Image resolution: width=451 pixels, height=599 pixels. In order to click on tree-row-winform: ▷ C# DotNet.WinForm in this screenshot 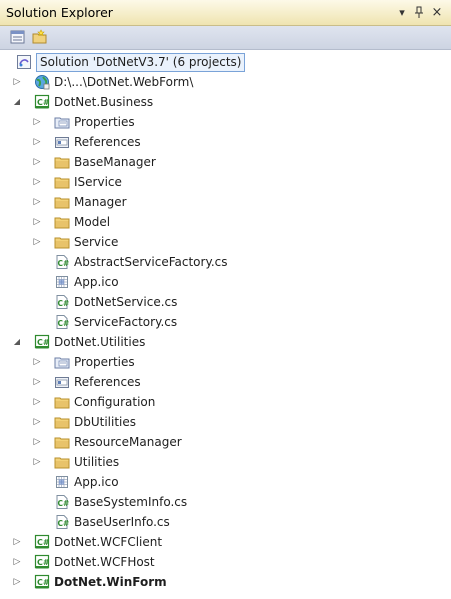, I will do `click(225, 582)`.